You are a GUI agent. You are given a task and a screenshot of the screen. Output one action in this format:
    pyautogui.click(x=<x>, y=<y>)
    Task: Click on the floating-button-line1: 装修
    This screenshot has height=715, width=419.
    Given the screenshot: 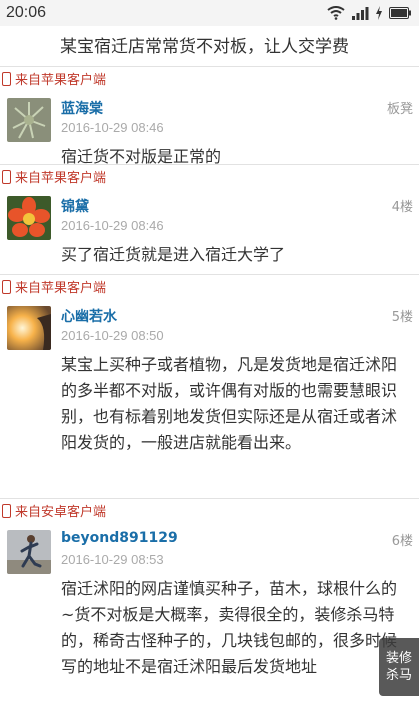 What is the action you would take?
    pyautogui.click(x=398, y=658)
    